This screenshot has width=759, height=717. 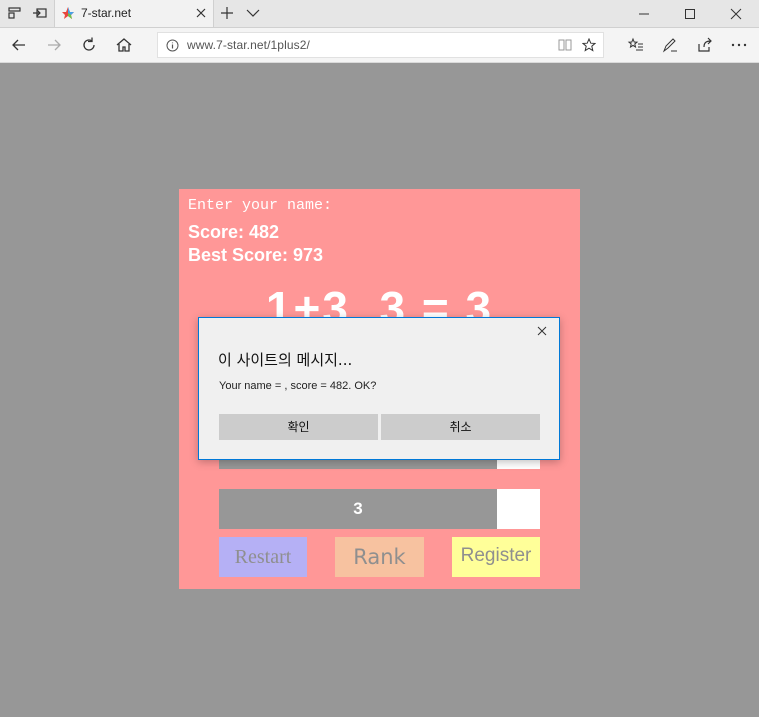 I want to click on pen-icon, so click(x=670, y=45).